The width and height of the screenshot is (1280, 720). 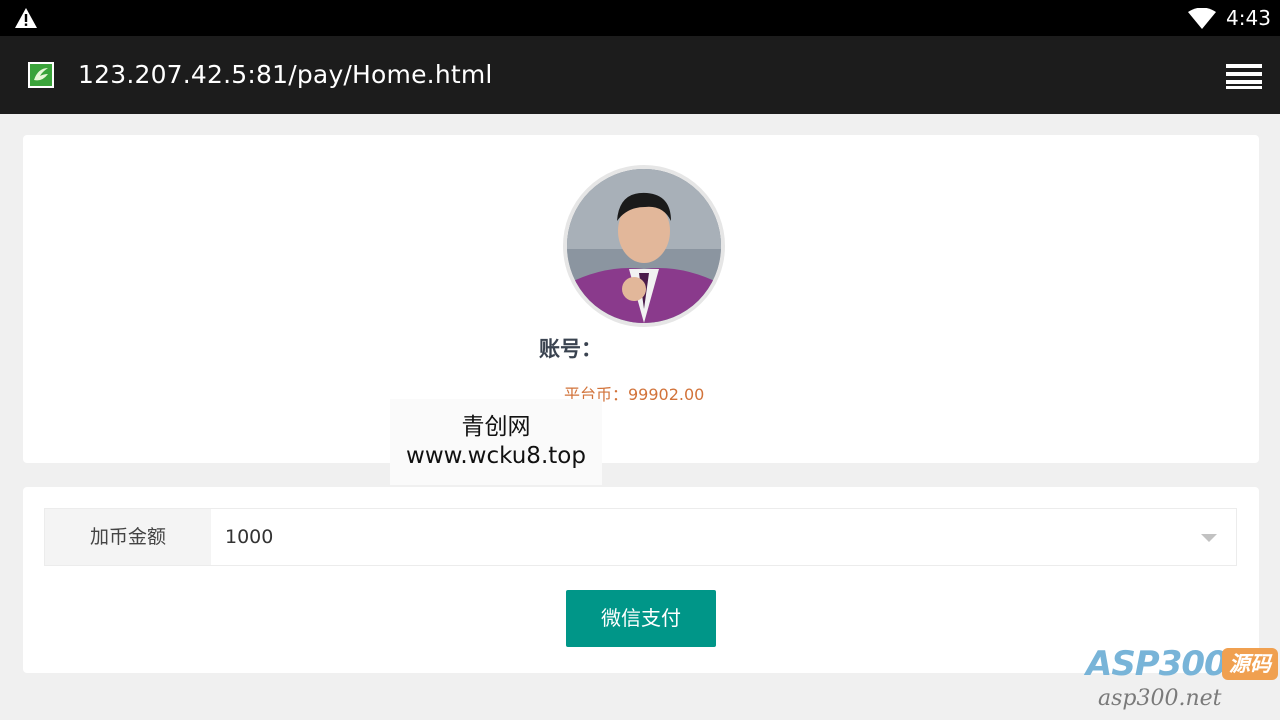 I want to click on menu-icon, so click(x=1244, y=78).